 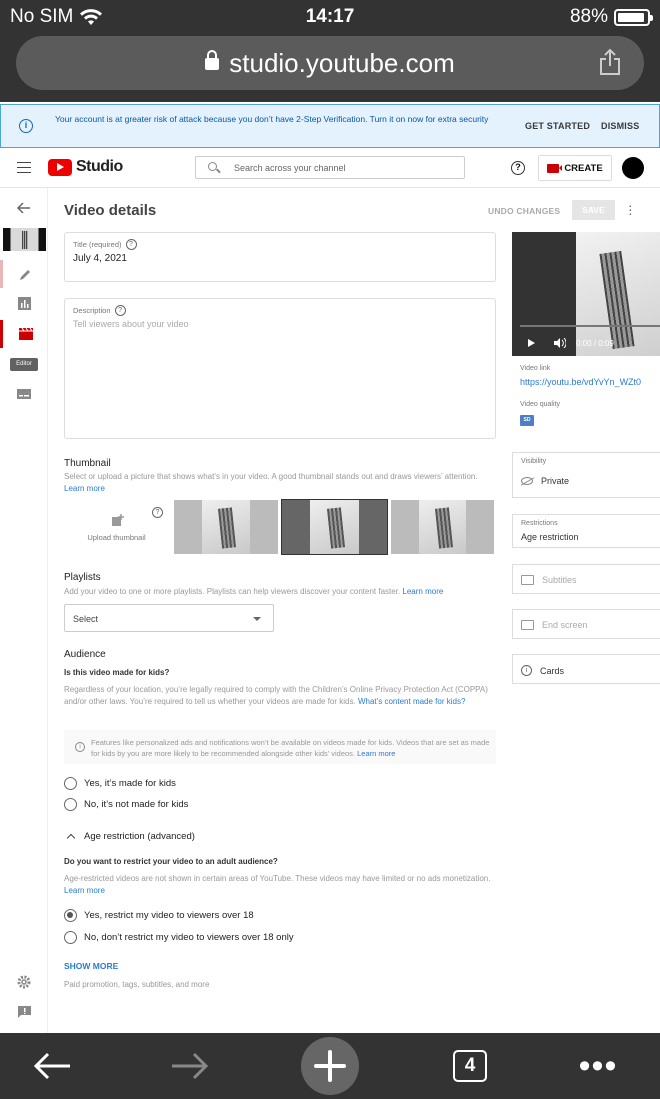 What do you see at coordinates (60, 167) in the screenshot?
I see `youtube-logo-icon` at bounding box center [60, 167].